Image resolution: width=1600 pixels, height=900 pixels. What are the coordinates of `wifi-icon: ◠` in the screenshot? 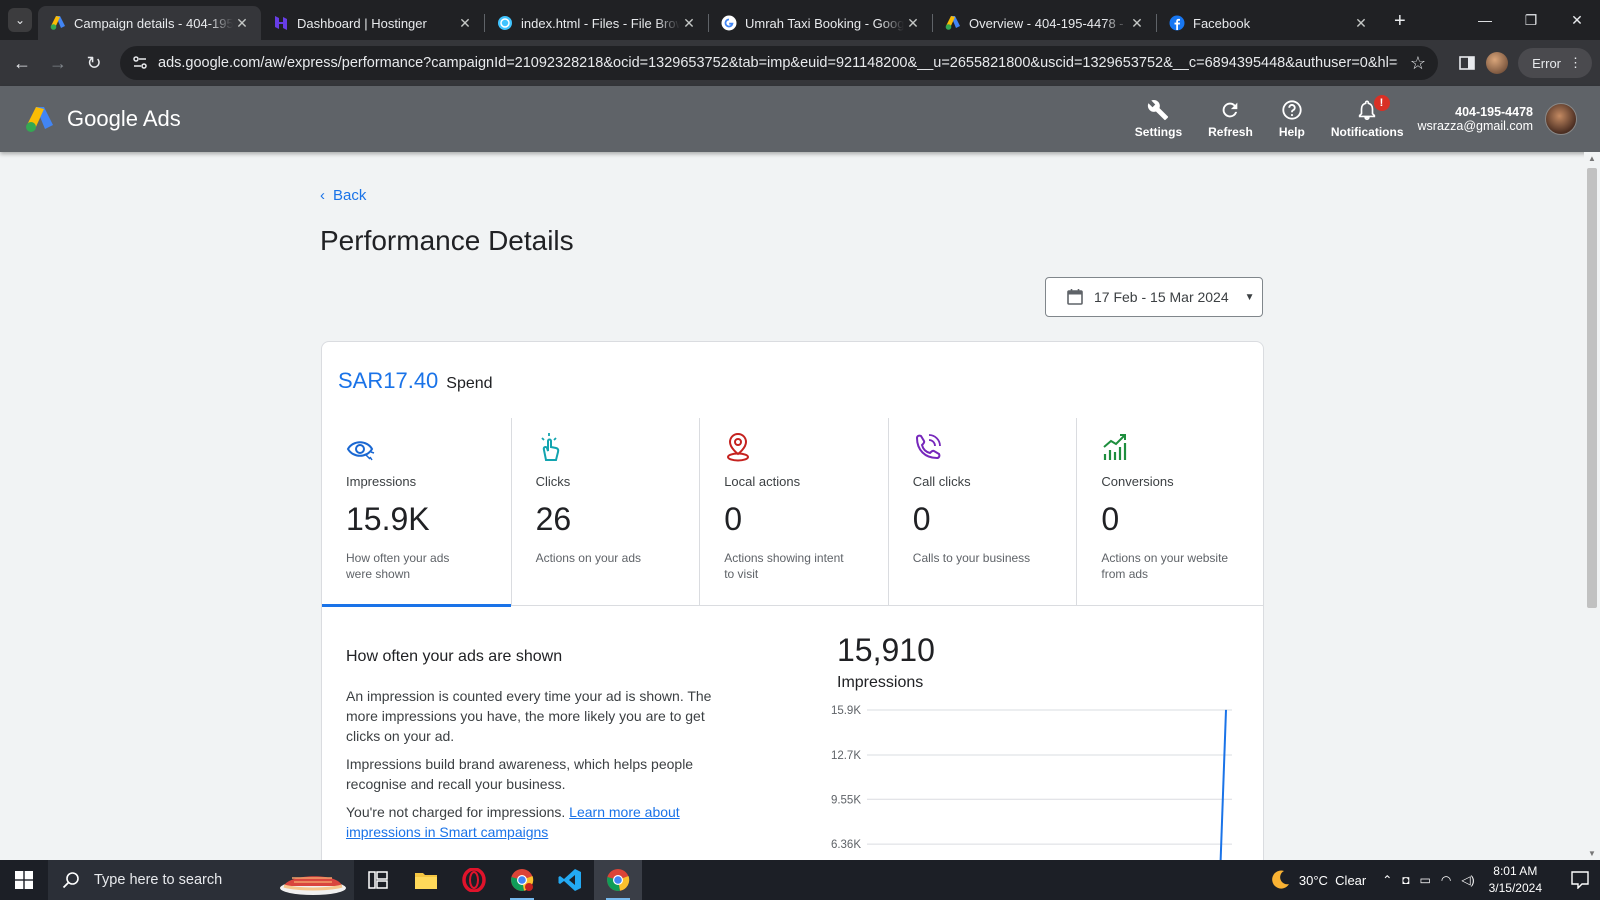 It's located at (1446, 880).